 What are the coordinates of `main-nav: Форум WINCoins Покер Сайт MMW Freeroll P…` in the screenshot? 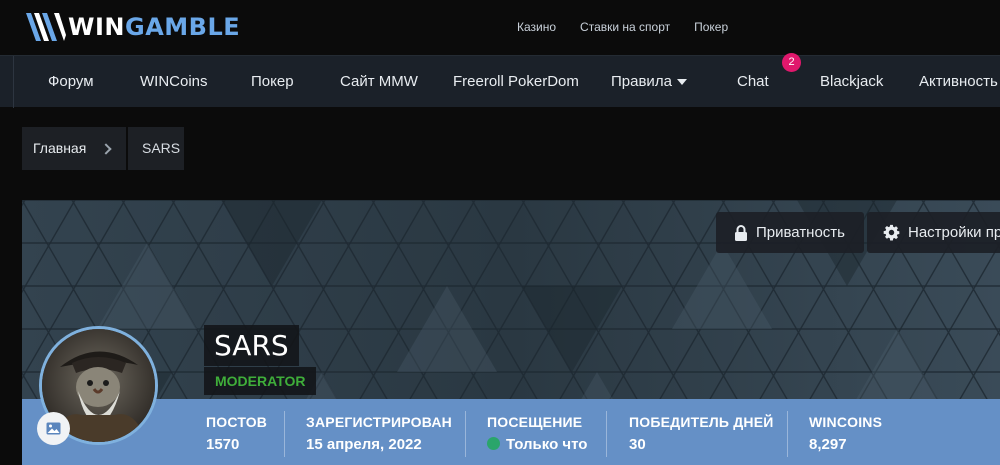 It's located at (500, 81).